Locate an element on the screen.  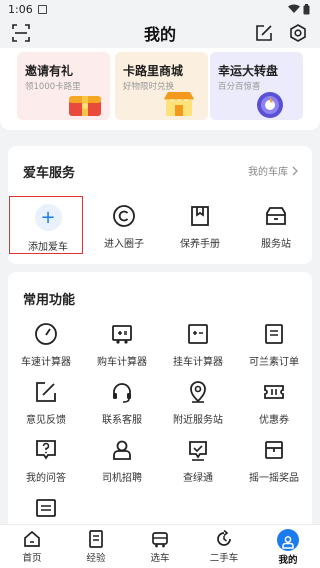
wifi-icon is located at coordinates (294, 8).